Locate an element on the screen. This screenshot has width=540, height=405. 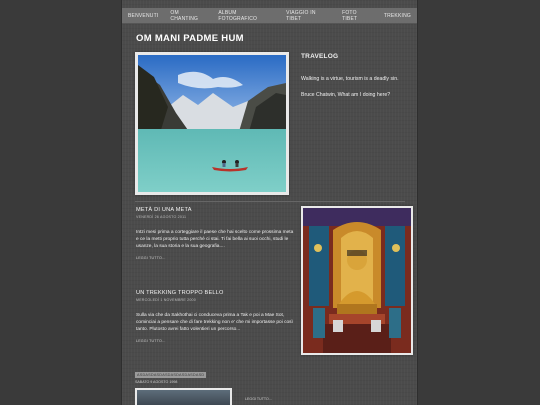
hero-photo-lake is located at coordinates (212, 123).